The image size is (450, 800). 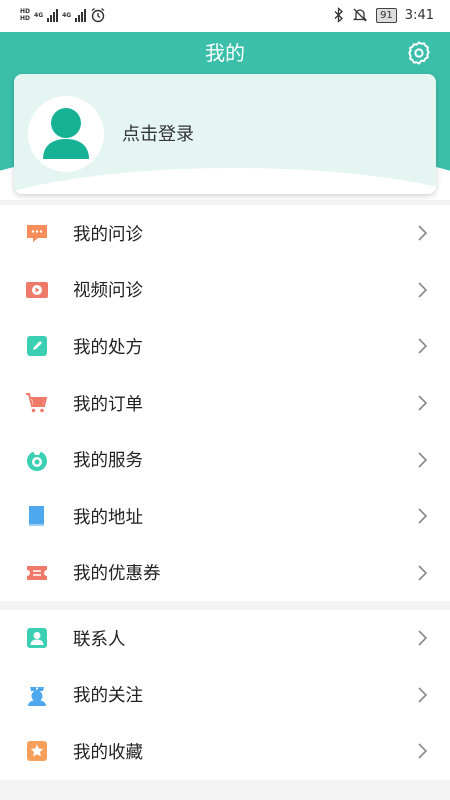 What do you see at coordinates (108, 347) in the screenshot?
I see `menu-label: 我的处方` at bounding box center [108, 347].